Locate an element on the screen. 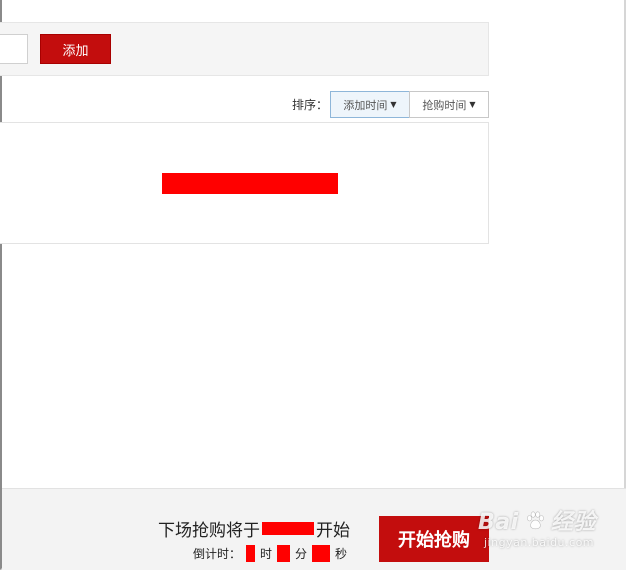 This screenshot has height=572, width=628. sort-label: 排序： is located at coordinates (310, 105).